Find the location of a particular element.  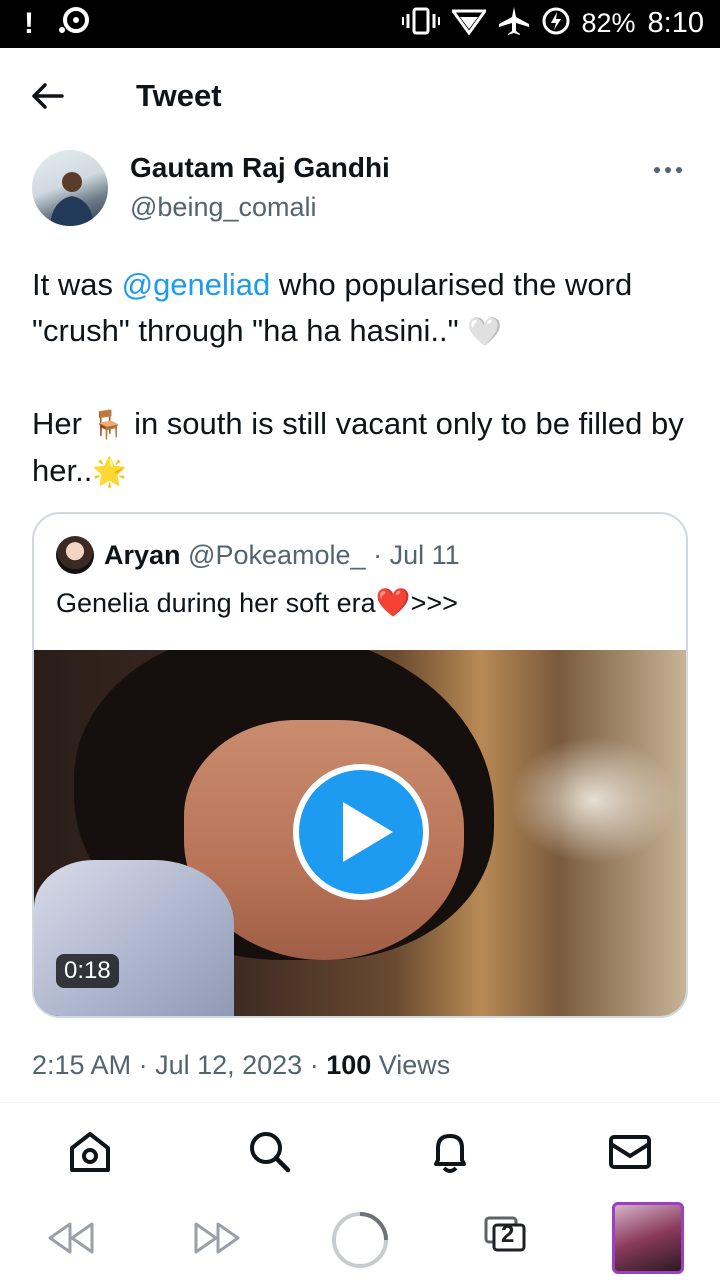

vibrate-icon is located at coordinates (420, 23).